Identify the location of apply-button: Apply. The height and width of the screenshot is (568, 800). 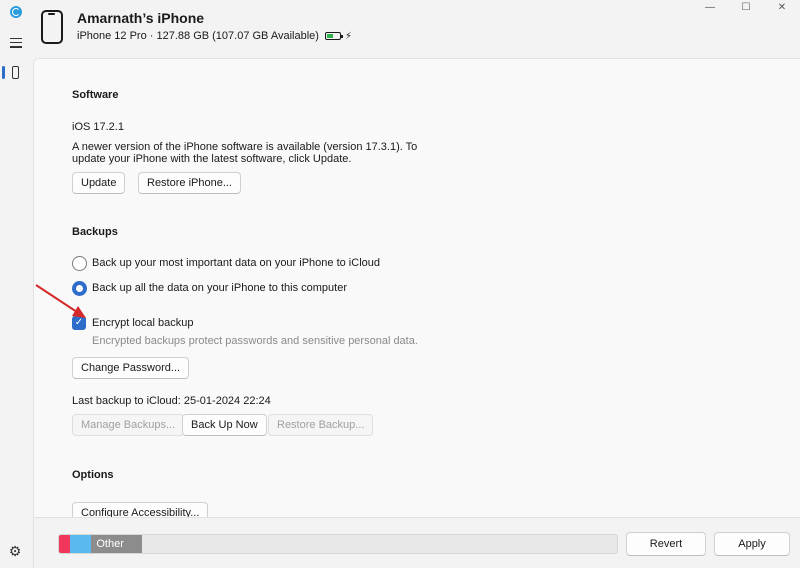
(752, 544).